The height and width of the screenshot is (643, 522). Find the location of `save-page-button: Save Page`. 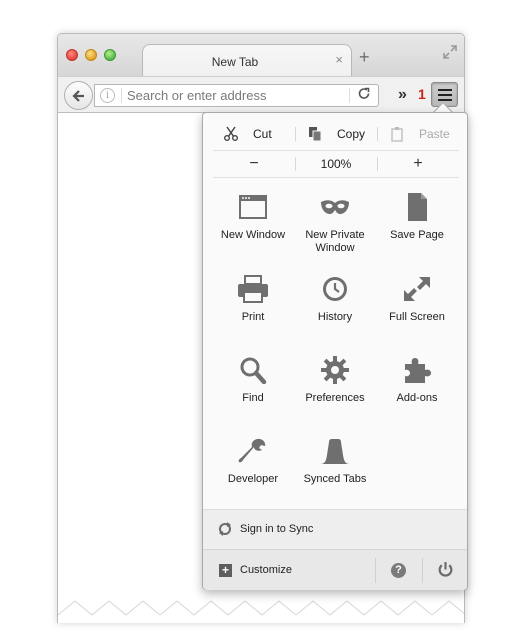

save-page-button: Save Page is located at coordinates (417, 233).